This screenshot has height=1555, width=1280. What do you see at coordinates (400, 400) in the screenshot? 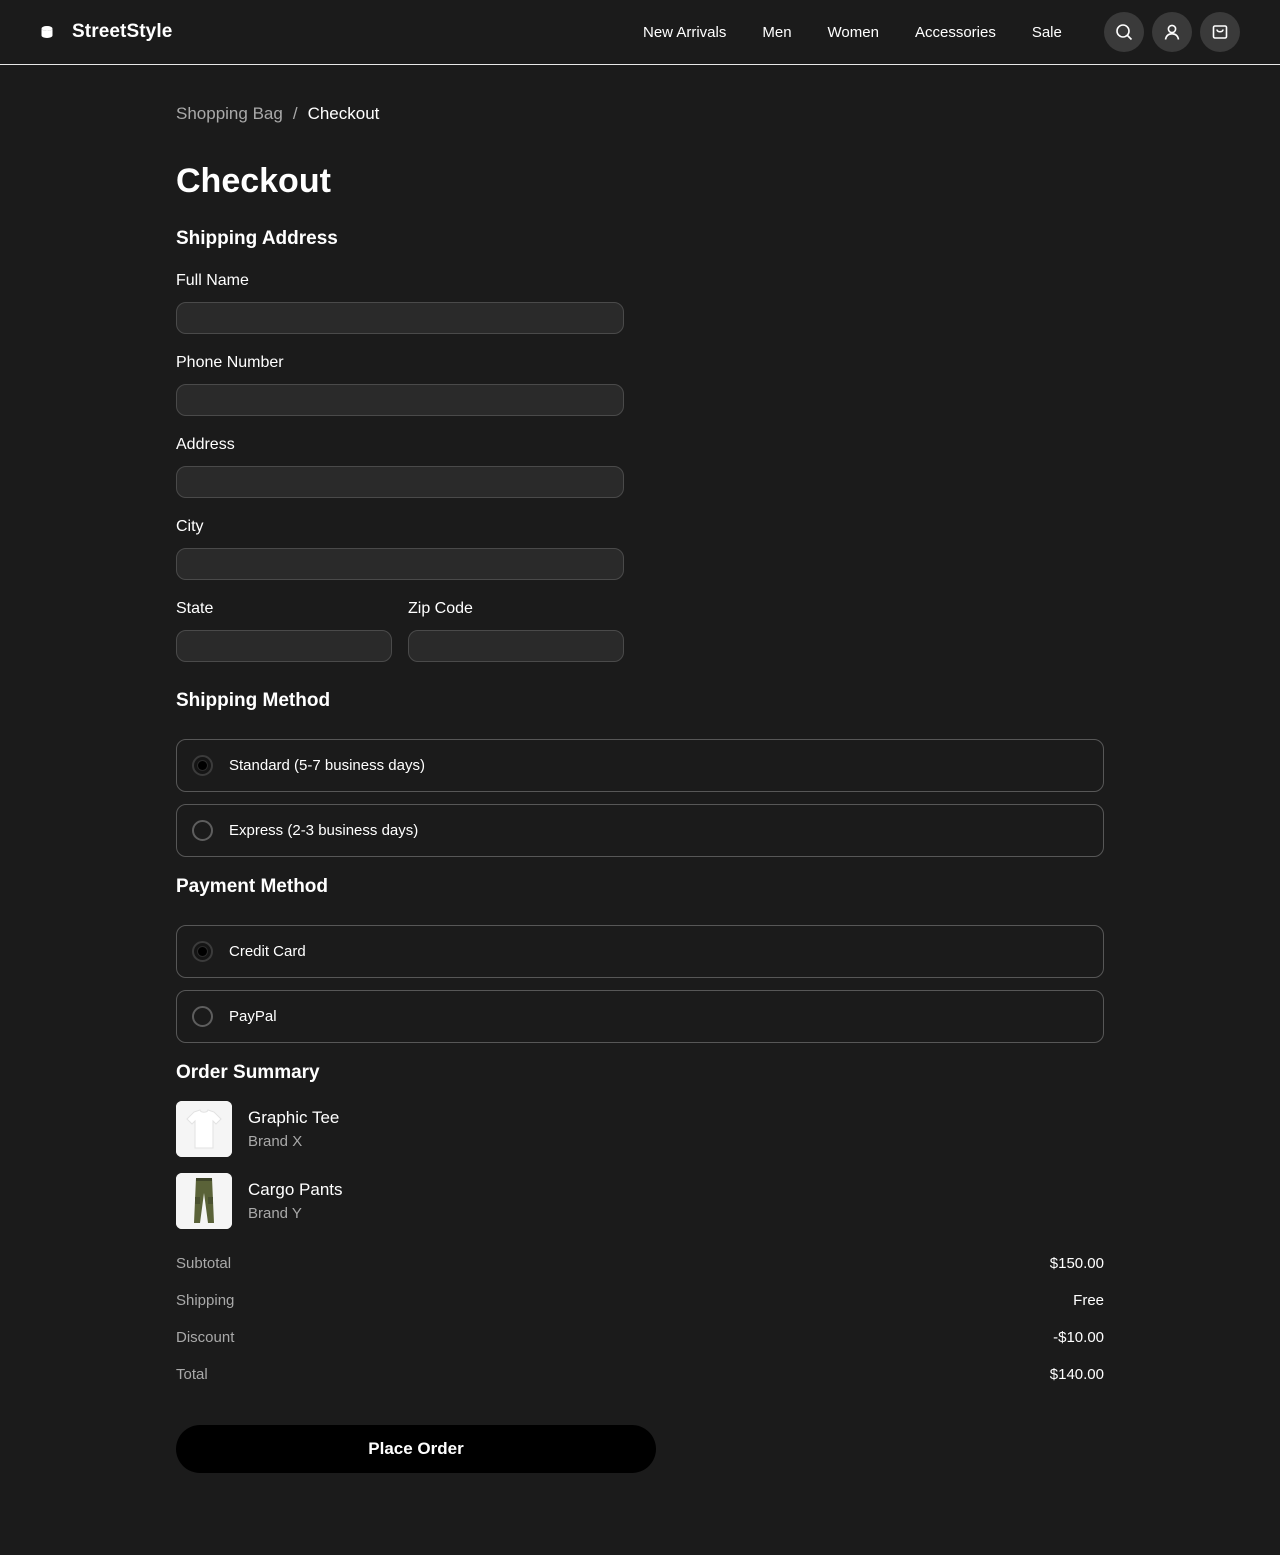
I see `phone-input` at bounding box center [400, 400].